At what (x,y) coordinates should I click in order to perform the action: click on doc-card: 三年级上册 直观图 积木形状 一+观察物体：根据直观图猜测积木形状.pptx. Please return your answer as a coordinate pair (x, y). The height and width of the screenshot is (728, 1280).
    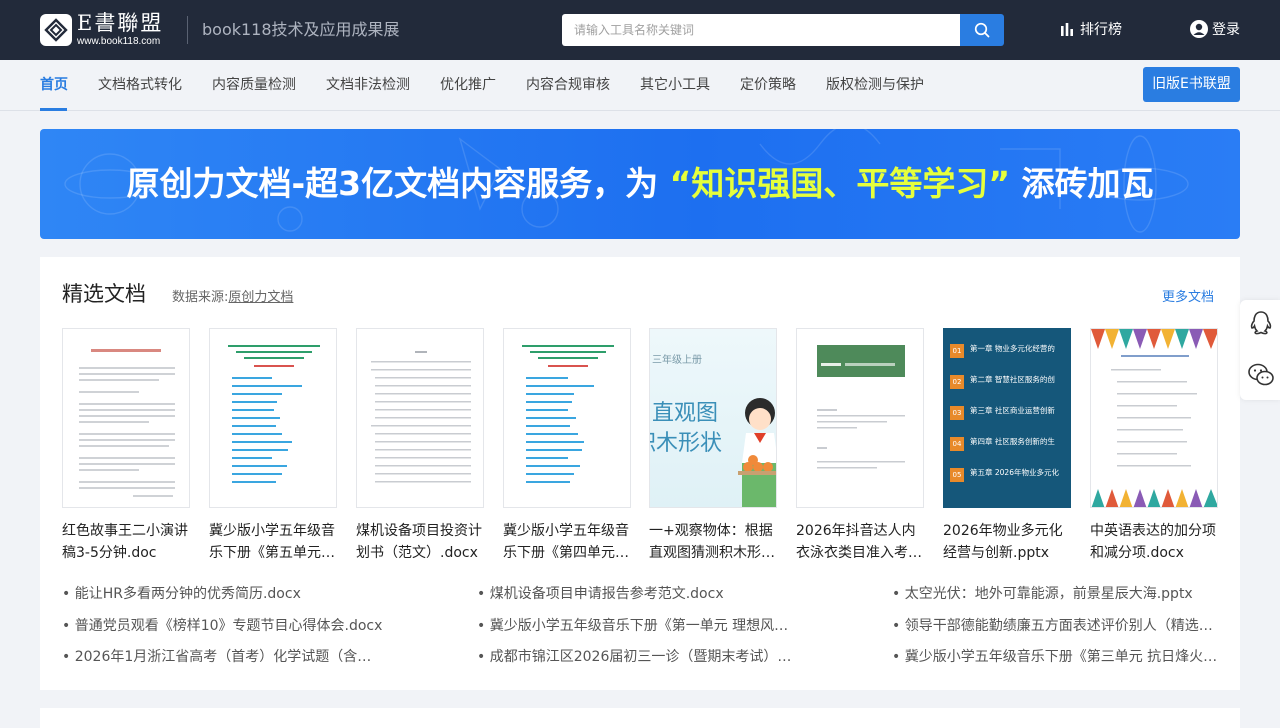
    Looking at the image, I should click on (713, 446).